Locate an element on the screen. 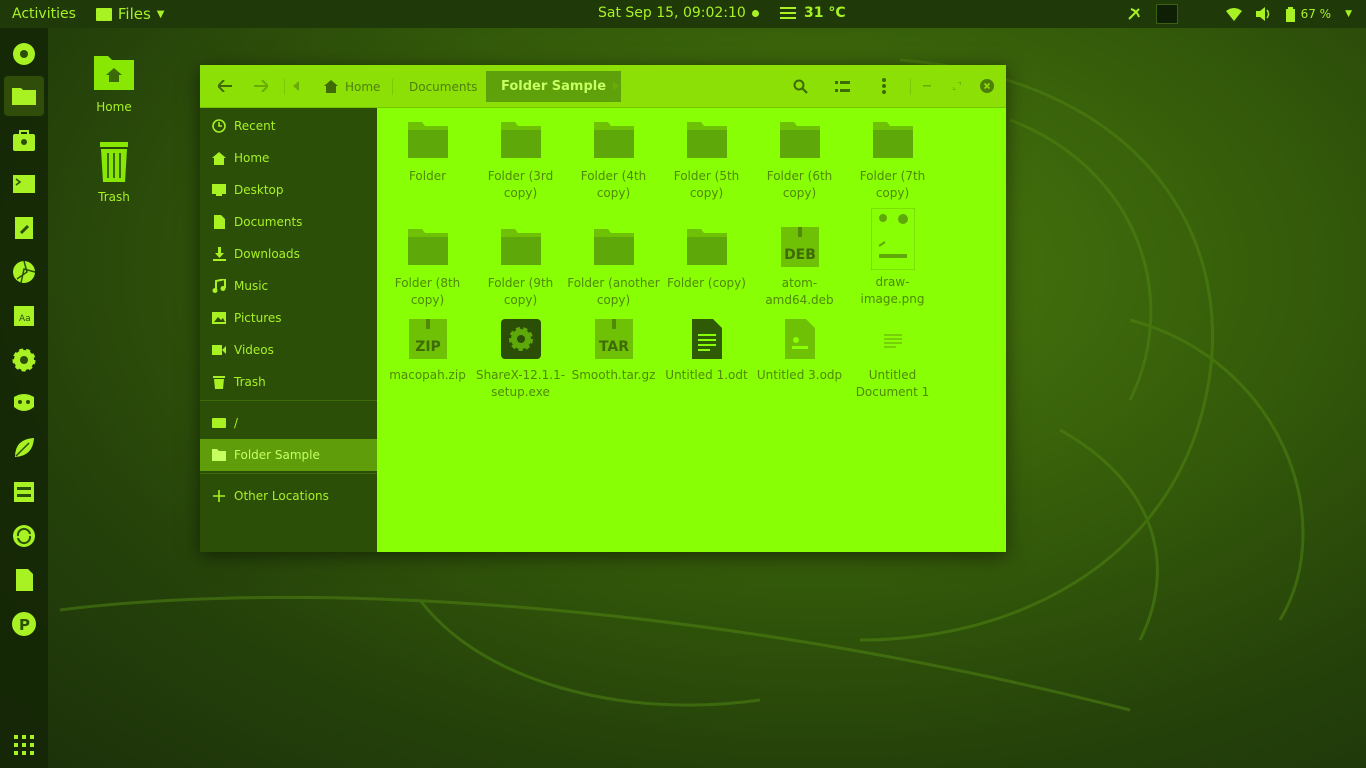 The height and width of the screenshot is (768, 1366). path-scroll-left-icon is located at coordinates (296, 86).